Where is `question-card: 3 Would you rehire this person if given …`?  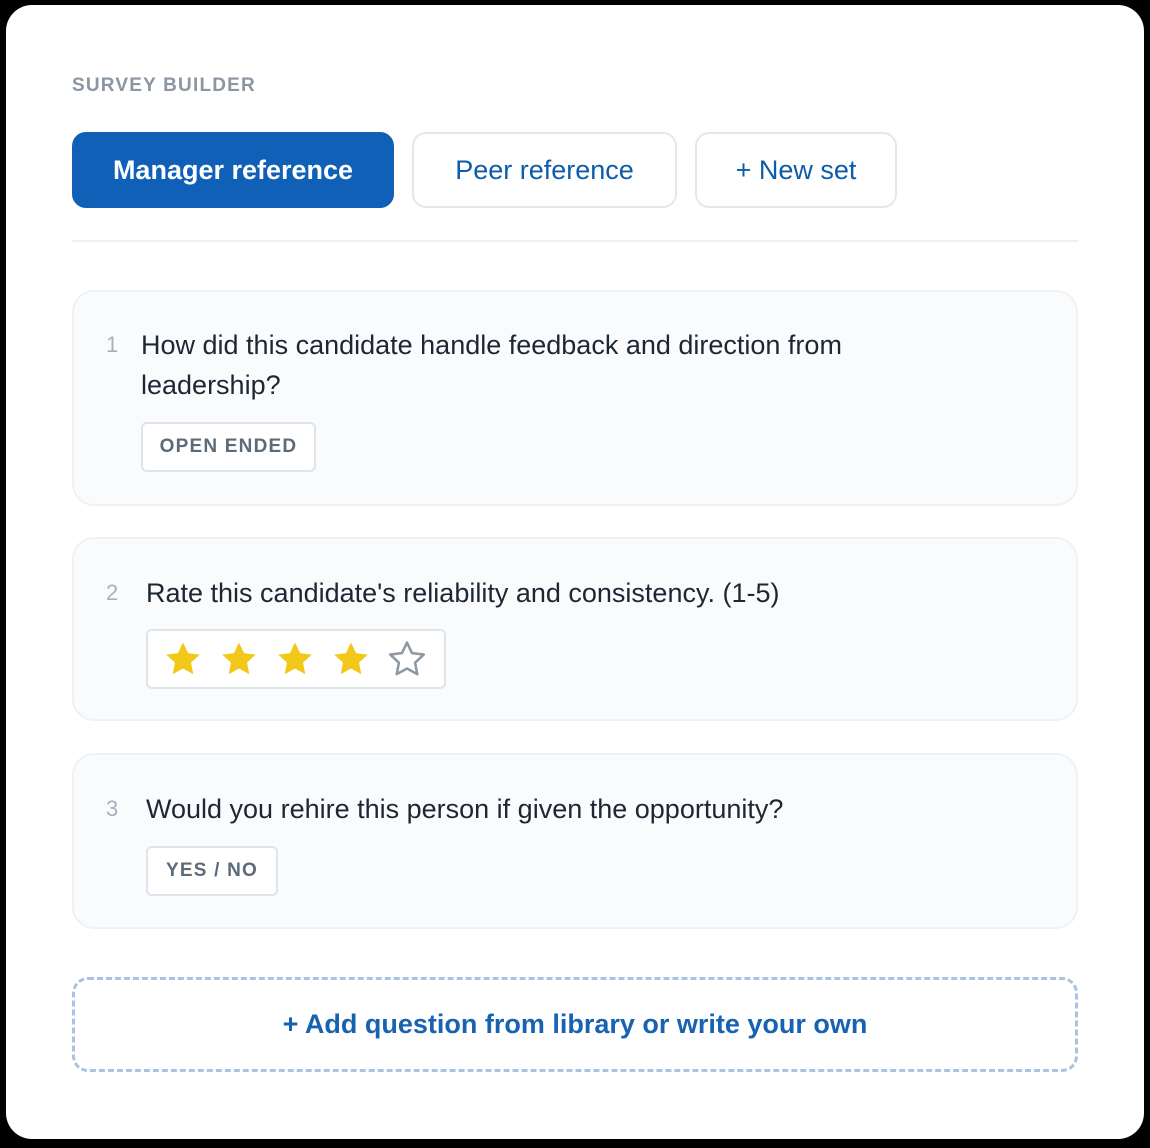
question-card: 3 Would you rehire this person if given … is located at coordinates (575, 841).